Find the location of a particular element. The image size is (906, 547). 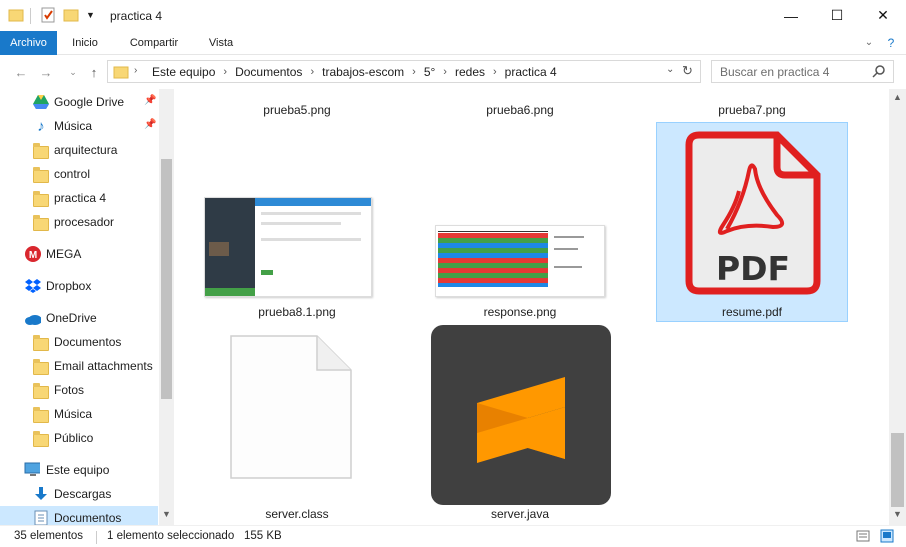

file-name: prueba7.png is located at coordinates (752, 110).